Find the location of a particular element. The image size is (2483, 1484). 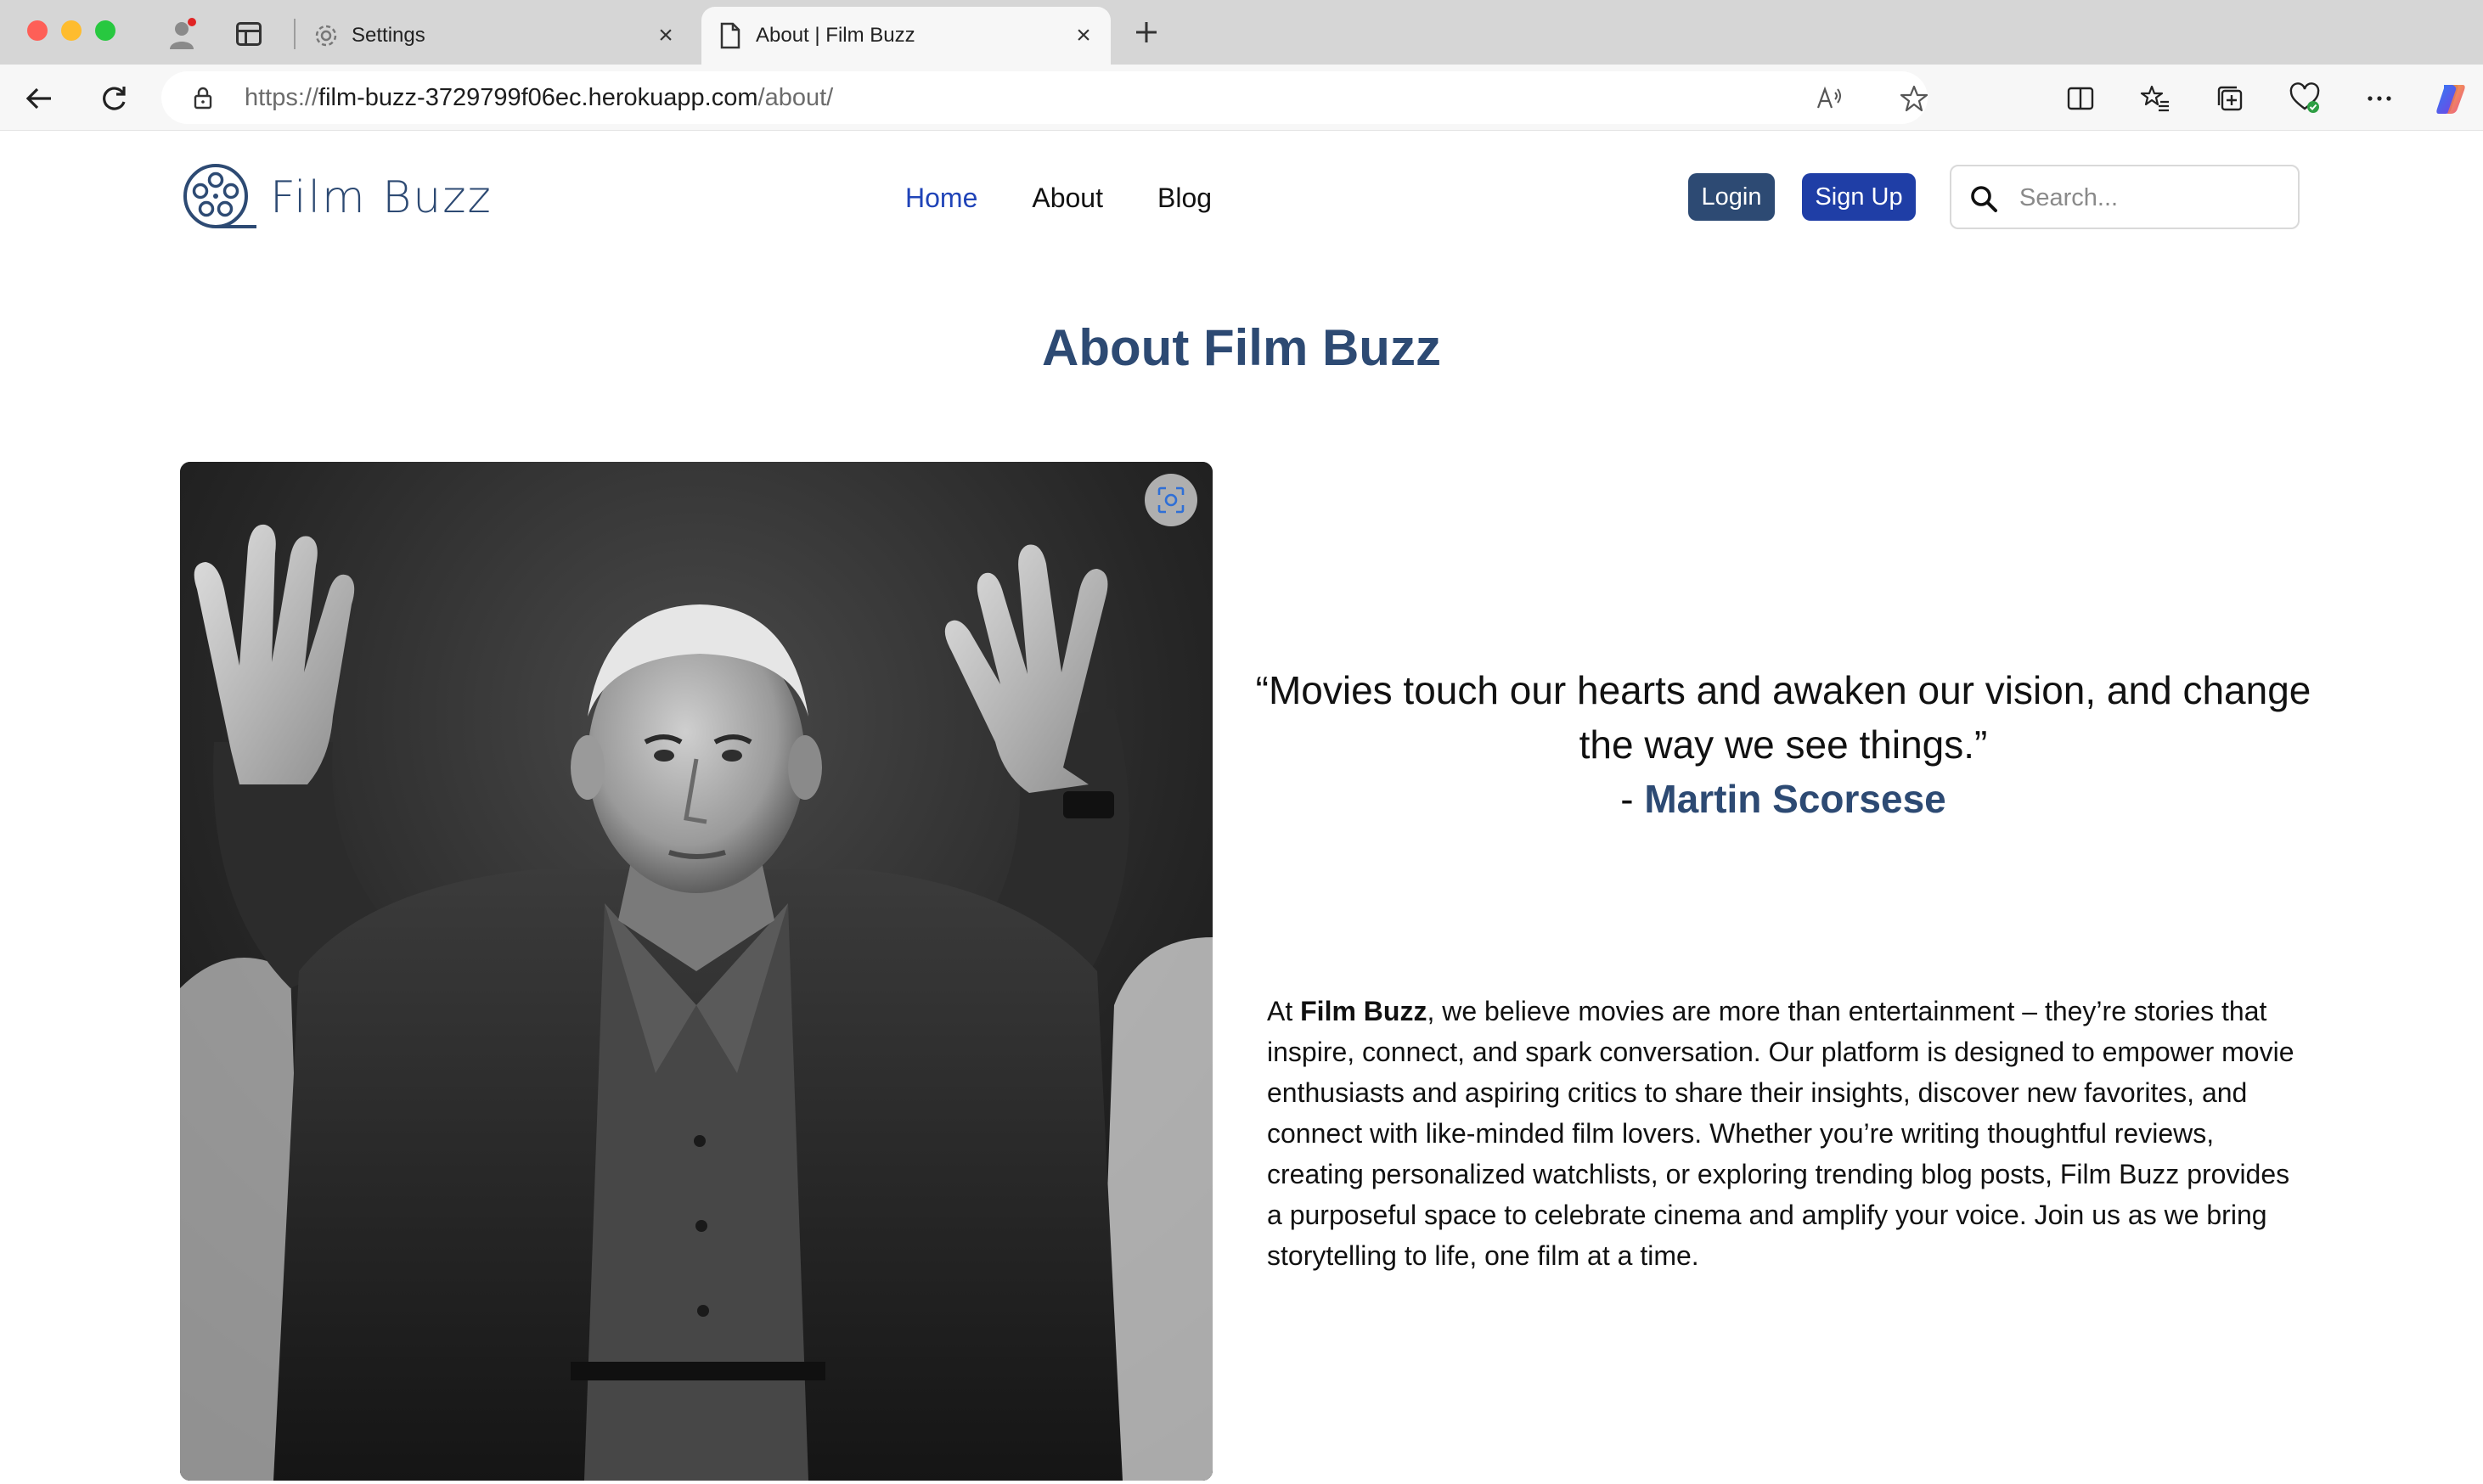

tab-about: About | Film Buzz × is located at coordinates (906, 36).